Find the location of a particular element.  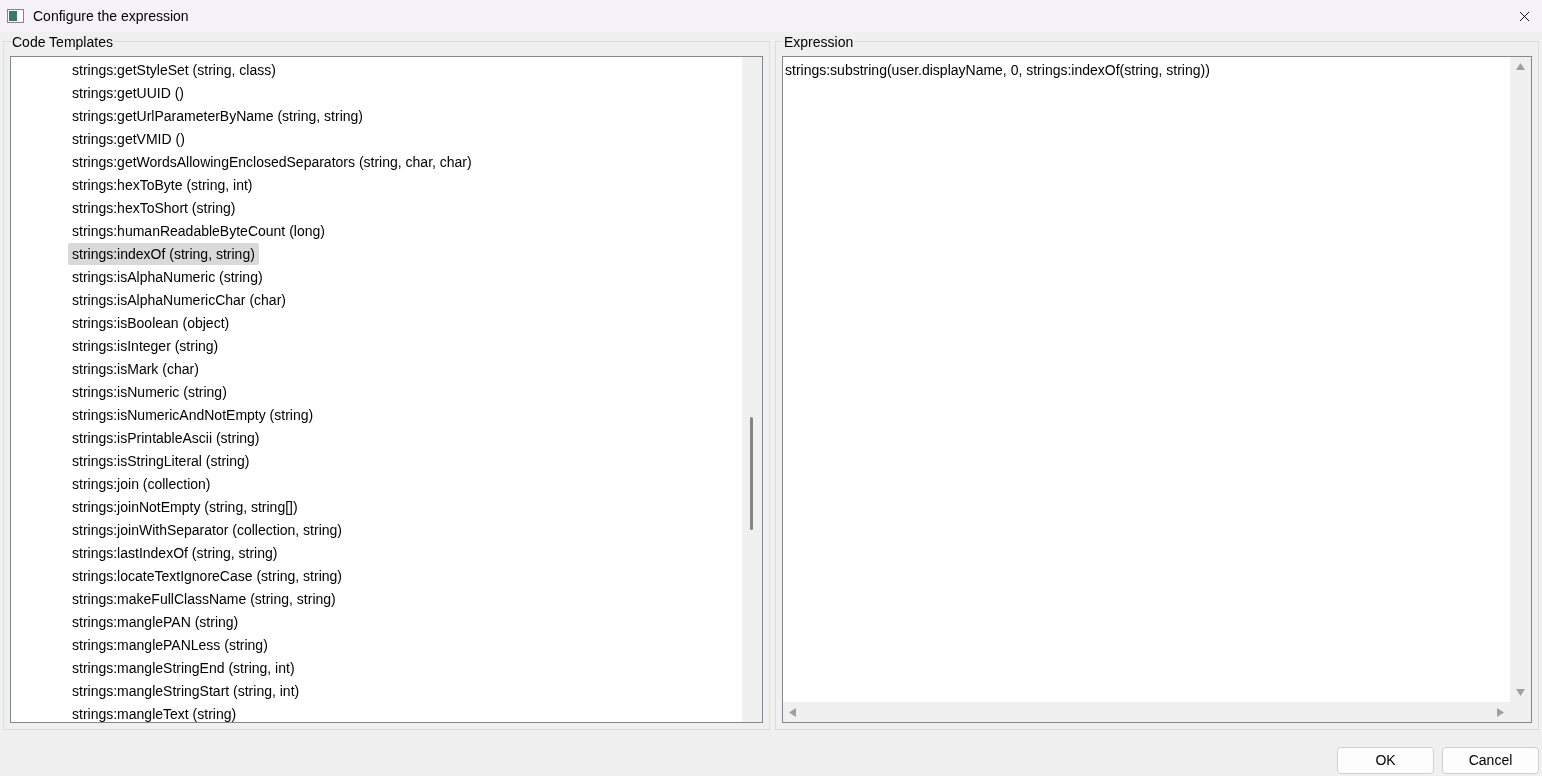

template-item: strings:mangleStringStart (string, int) is located at coordinates (186, 690).